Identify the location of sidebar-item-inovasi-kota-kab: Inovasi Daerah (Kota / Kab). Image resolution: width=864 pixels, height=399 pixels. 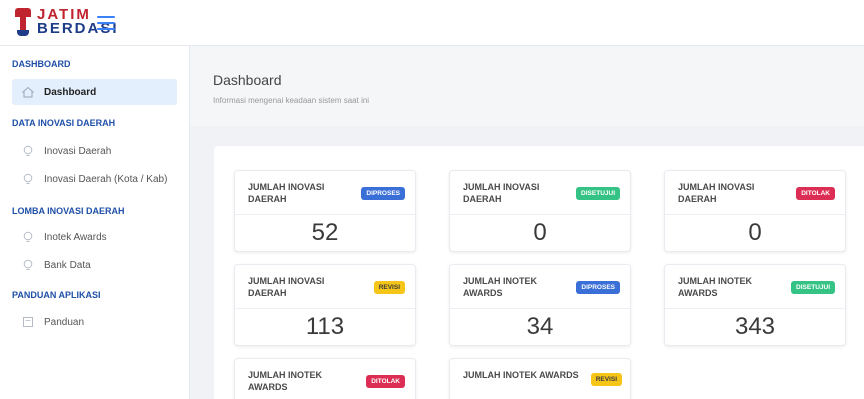
(94, 179).